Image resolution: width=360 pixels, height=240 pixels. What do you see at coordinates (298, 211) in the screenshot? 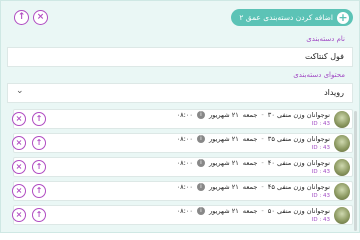
I see `event-title: نوجوانان وزن منفی ۵۰` at bounding box center [298, 211].